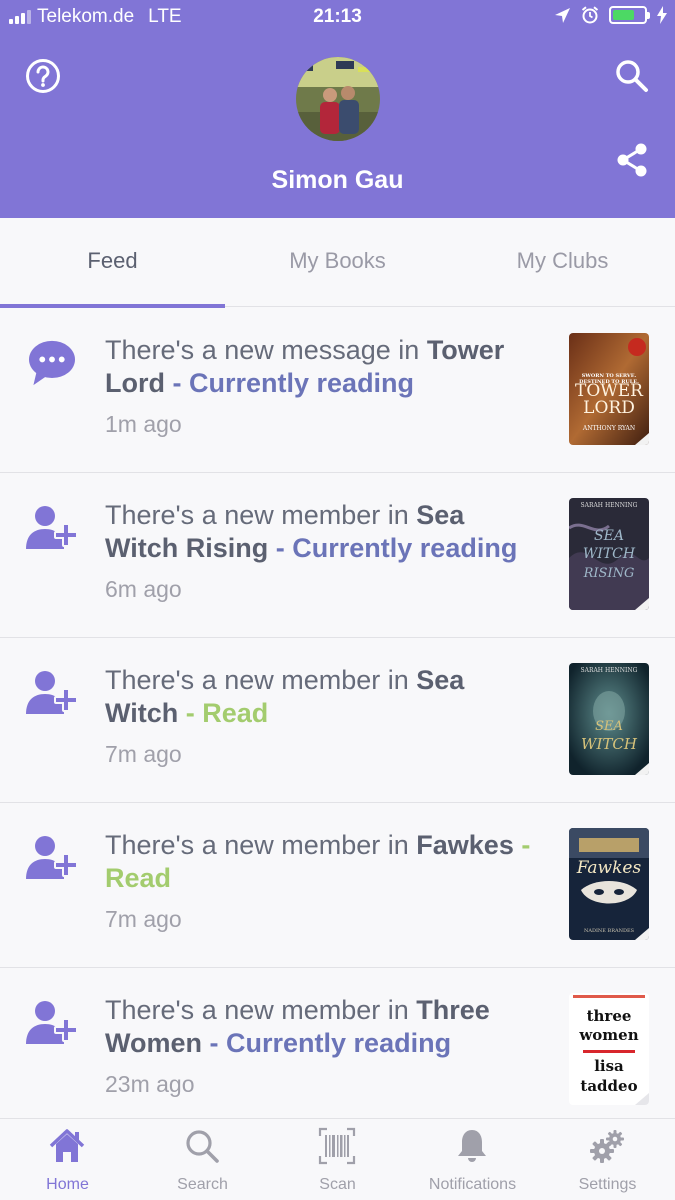  What do you see at coordinates (337, 1146) in the screenshot?
I see `barcode-icon` at bounding box center [337, 1146].